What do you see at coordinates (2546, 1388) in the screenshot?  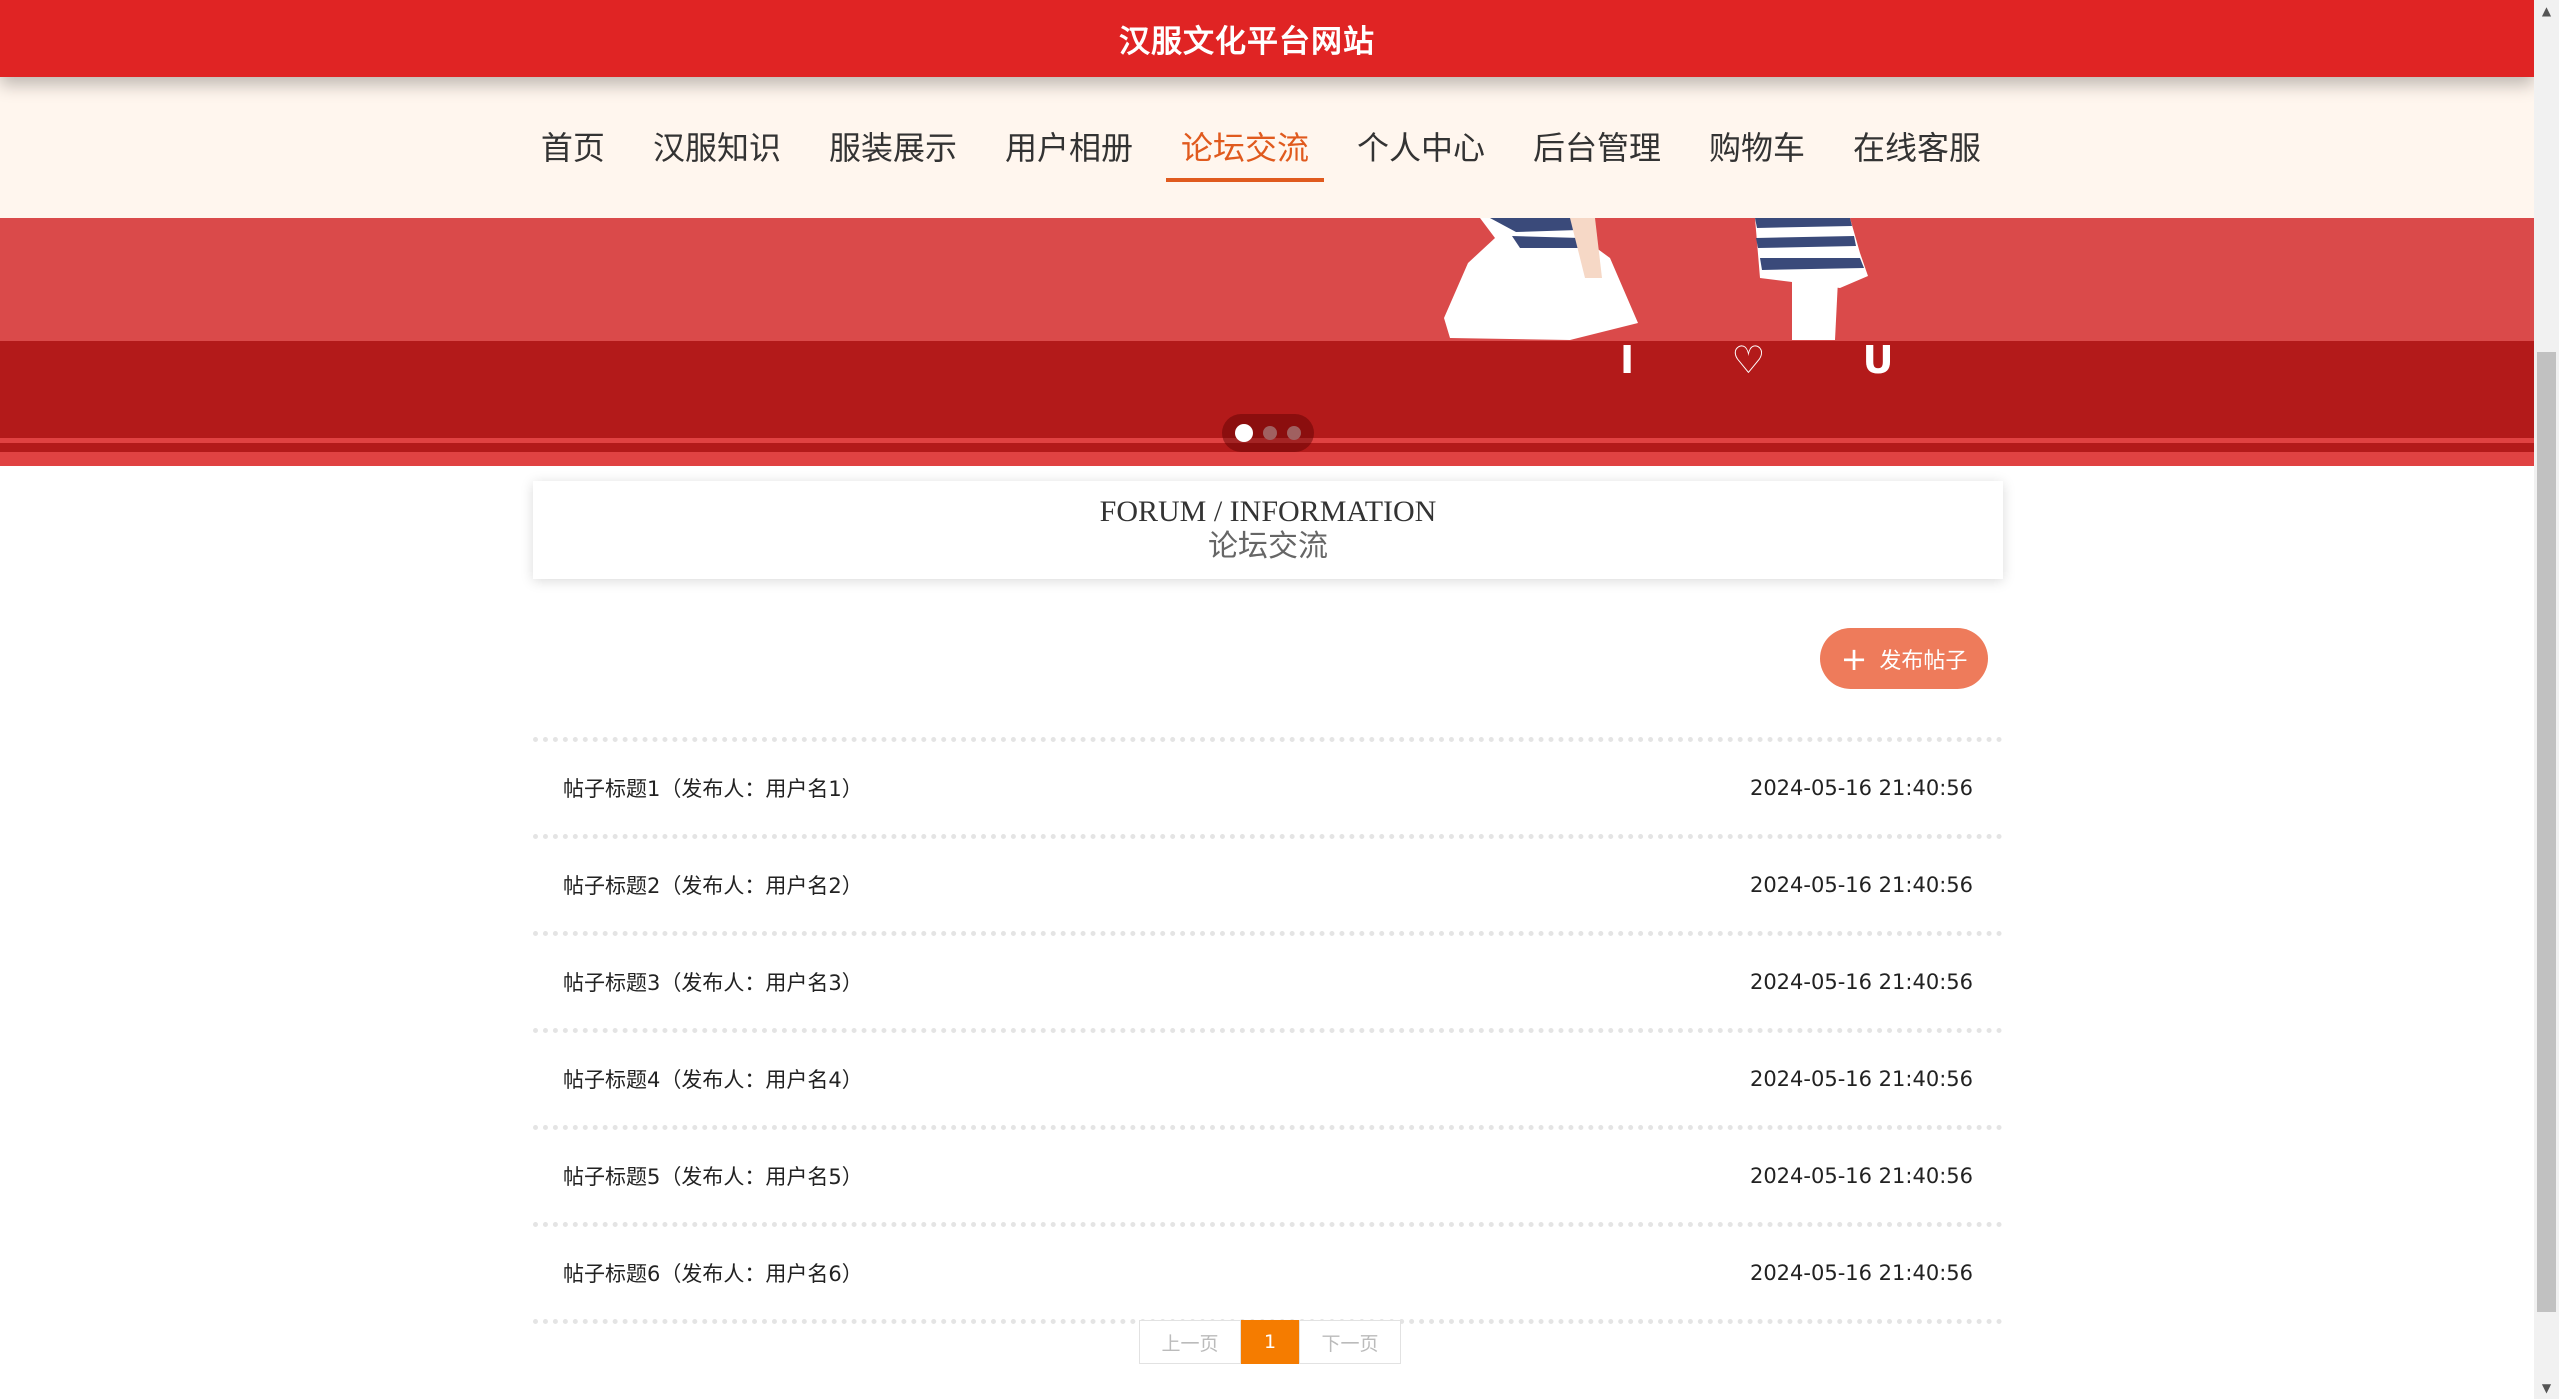 I see `scroll-down-arrow-icon: ▼` at bounding box center [2546, 1388].